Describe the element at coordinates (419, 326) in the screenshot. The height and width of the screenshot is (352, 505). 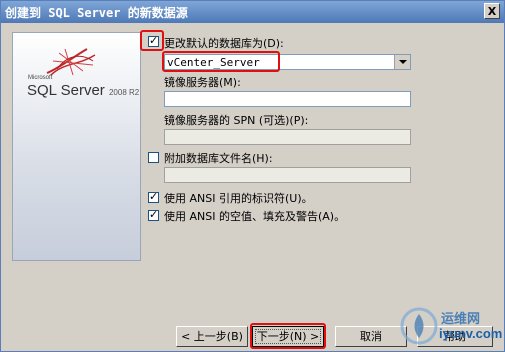
I see `watermark-logo-icon` at that location.